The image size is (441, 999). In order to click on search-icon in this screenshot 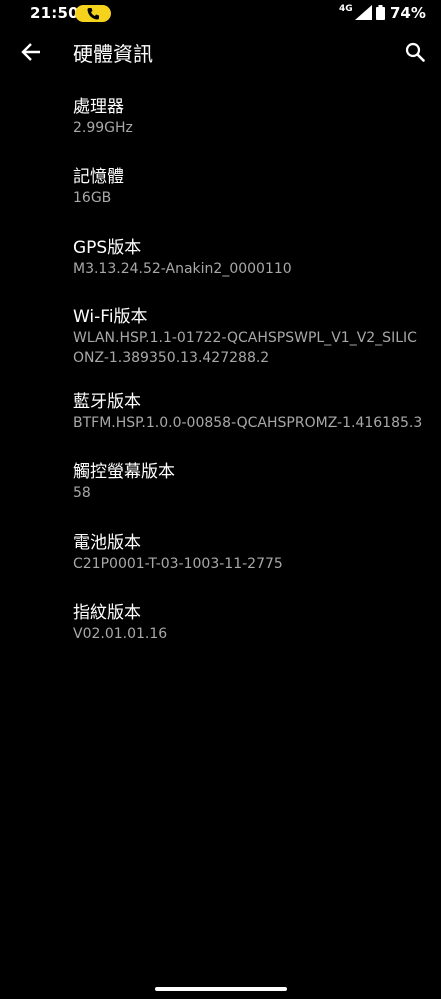, I will do `click(415, 52)`.